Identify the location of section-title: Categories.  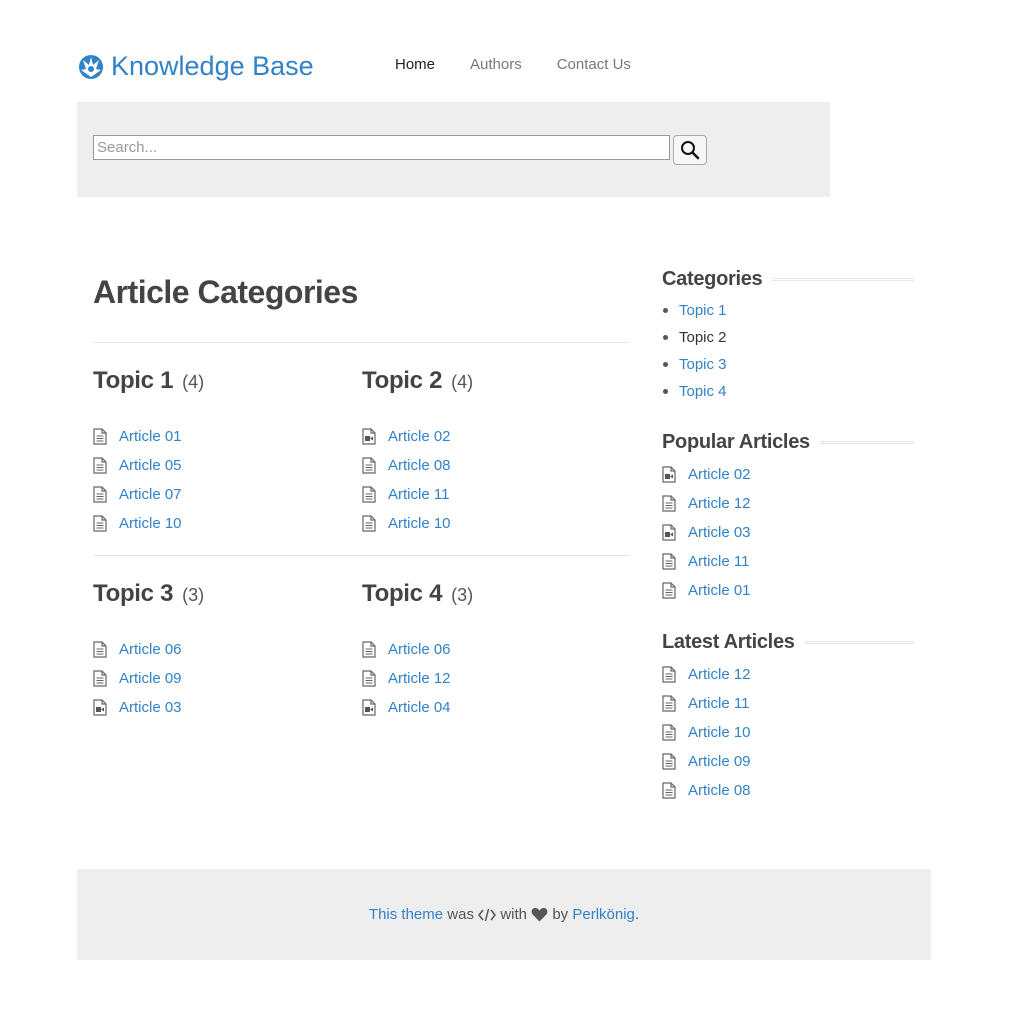
(712, 278).